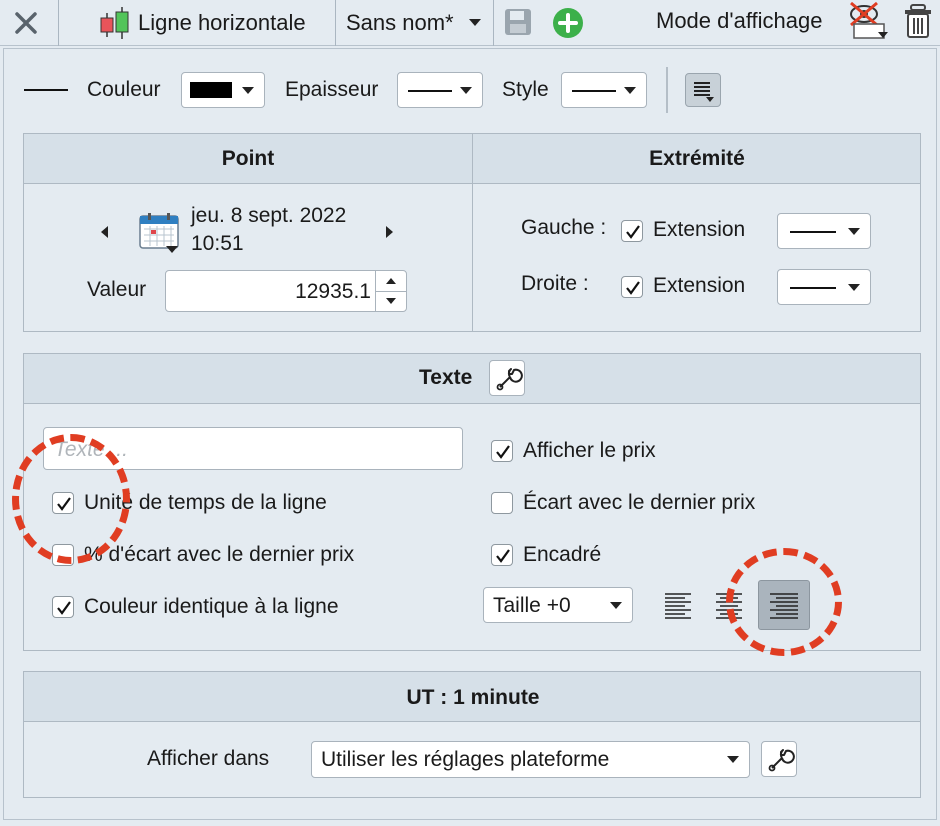 The image size is (940, 826). Describe the element at coordinates (391, 291) in the screenshot. I see `value-stepper` at that location.